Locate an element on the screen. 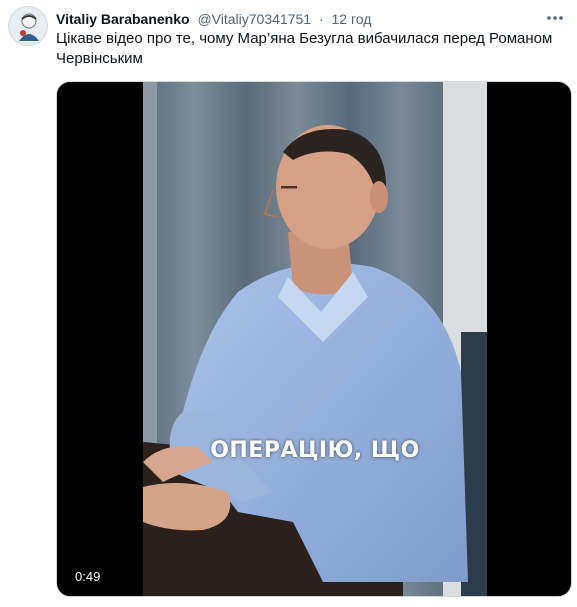  avatar-image is located at coordinates (28, 26).